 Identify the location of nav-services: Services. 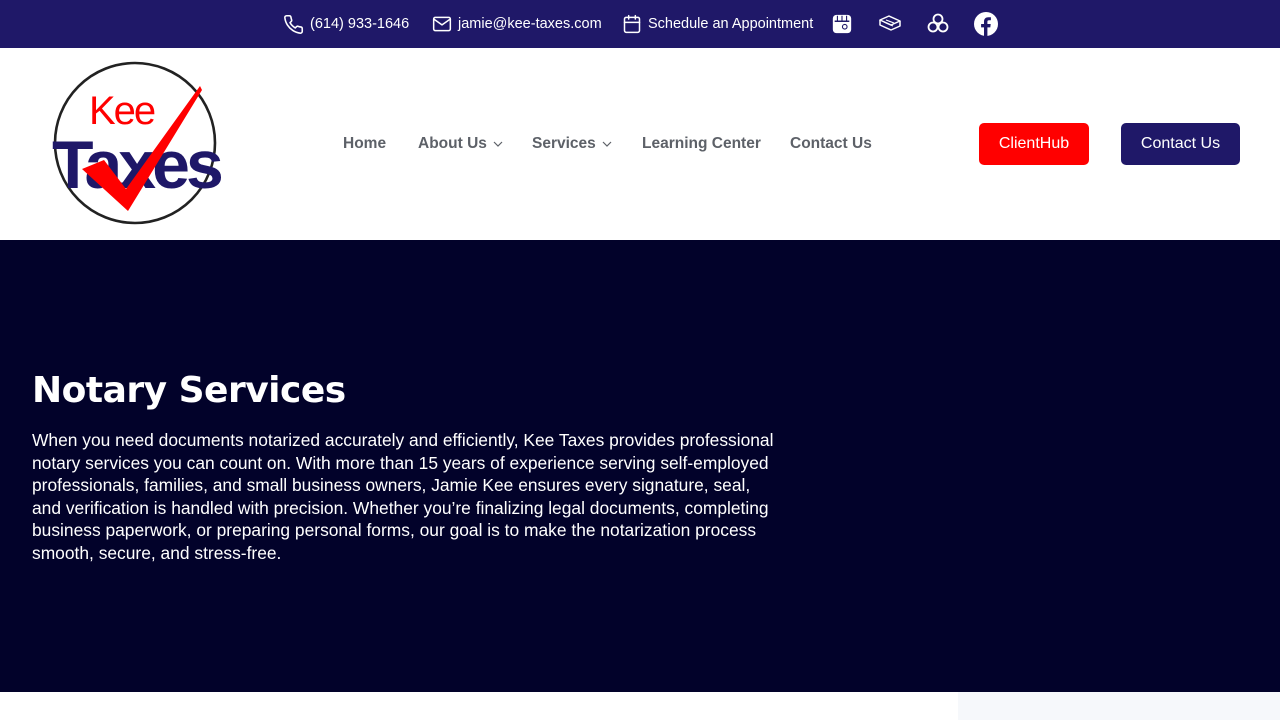
(572, 144).